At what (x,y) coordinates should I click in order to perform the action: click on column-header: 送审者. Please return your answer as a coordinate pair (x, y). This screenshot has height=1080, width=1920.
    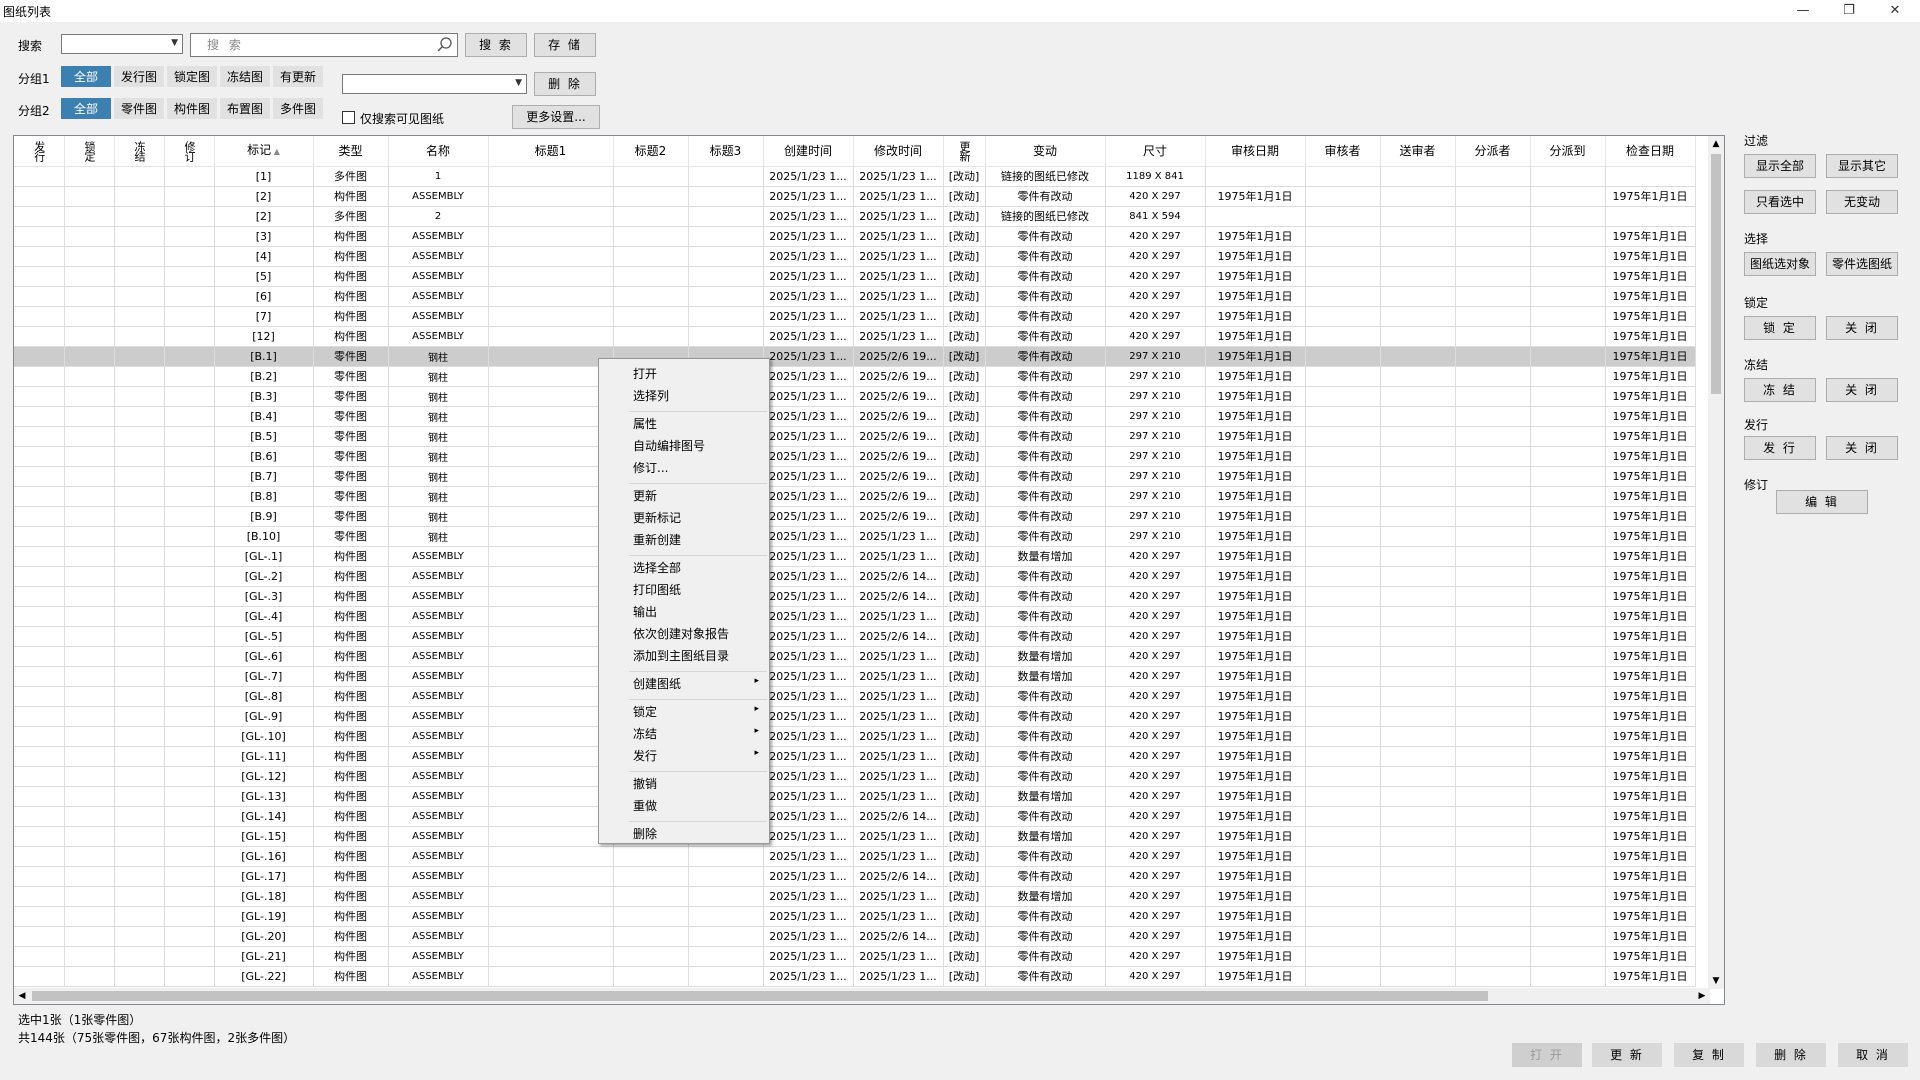
    Looking at the image, I should click on (1418, 151).